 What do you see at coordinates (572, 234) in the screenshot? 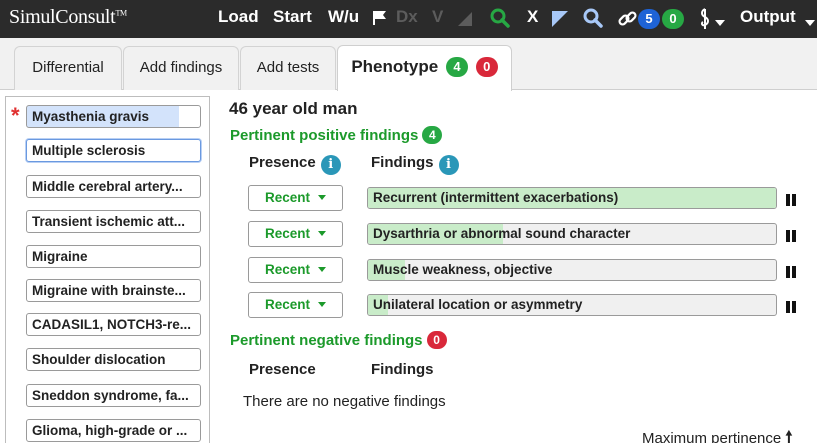
I see `finding-bar: Dysarthria or abnormal sound character` at bounding box center [572, 234].